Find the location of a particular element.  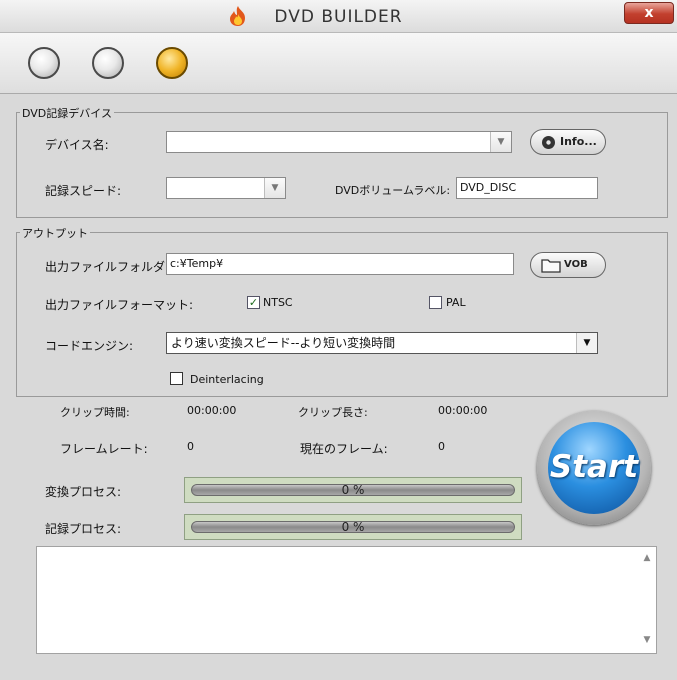

close-button: x is located at coordinates (649, 13).